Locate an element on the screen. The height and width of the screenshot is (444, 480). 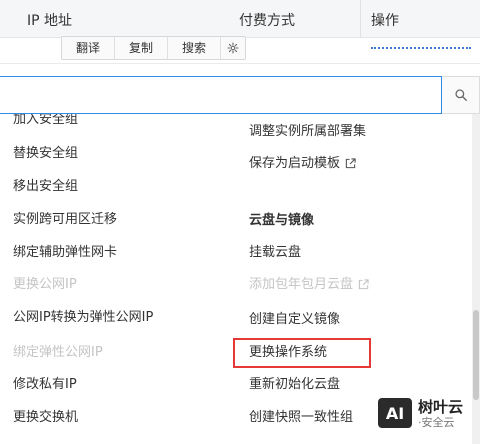
search-box is located at coordinates (221, 95).